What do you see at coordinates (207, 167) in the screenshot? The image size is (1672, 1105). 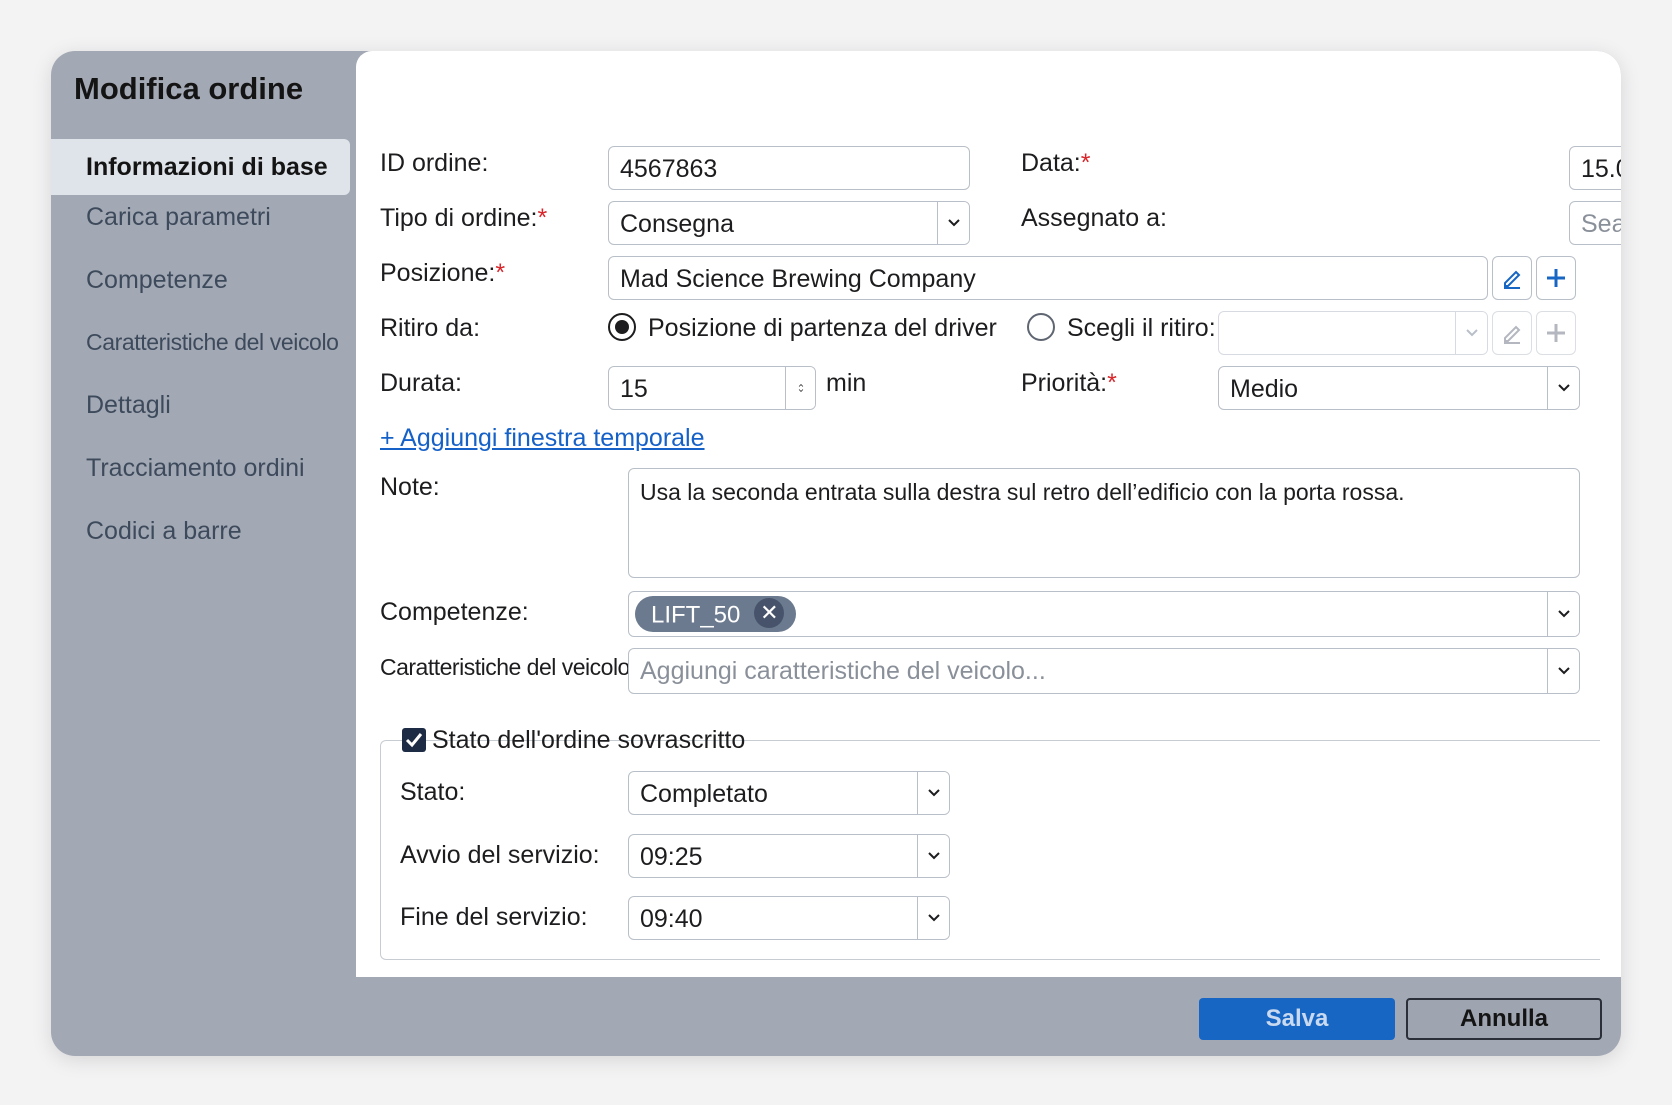 I see `sidebar-item-label: Informazioni di base` at bounding box center [207, 167].